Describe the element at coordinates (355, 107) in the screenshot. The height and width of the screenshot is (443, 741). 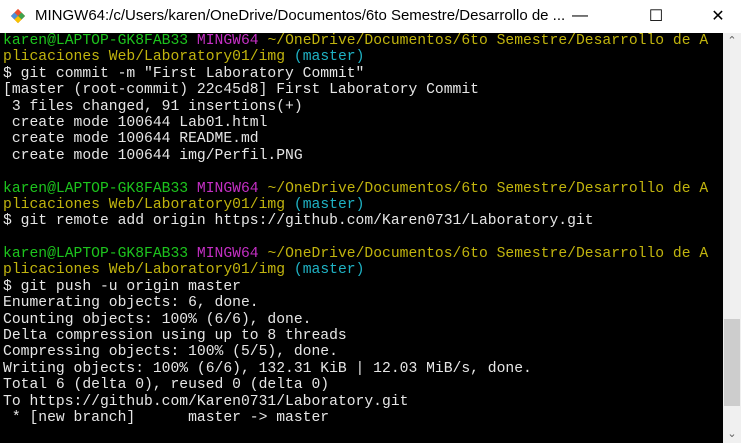
I see `terminal-line: 3 files changed, 91 insertions(+)` at that location.